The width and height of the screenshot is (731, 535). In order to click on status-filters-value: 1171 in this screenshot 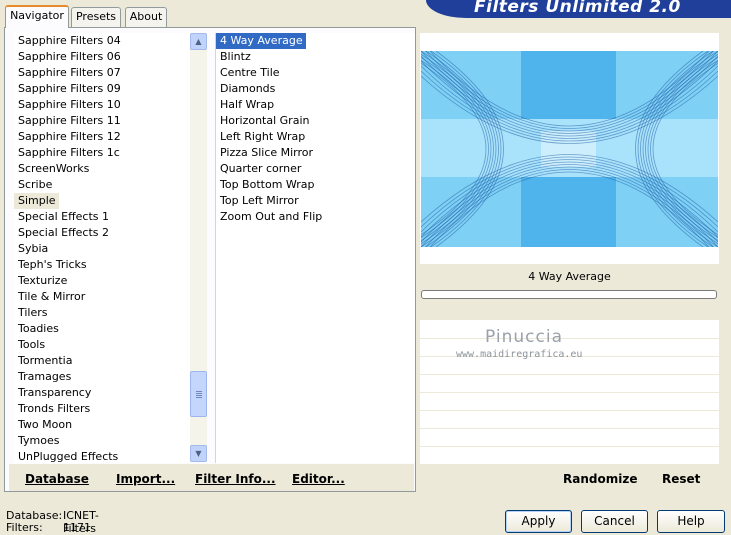, I will do `click(77, 527)`.